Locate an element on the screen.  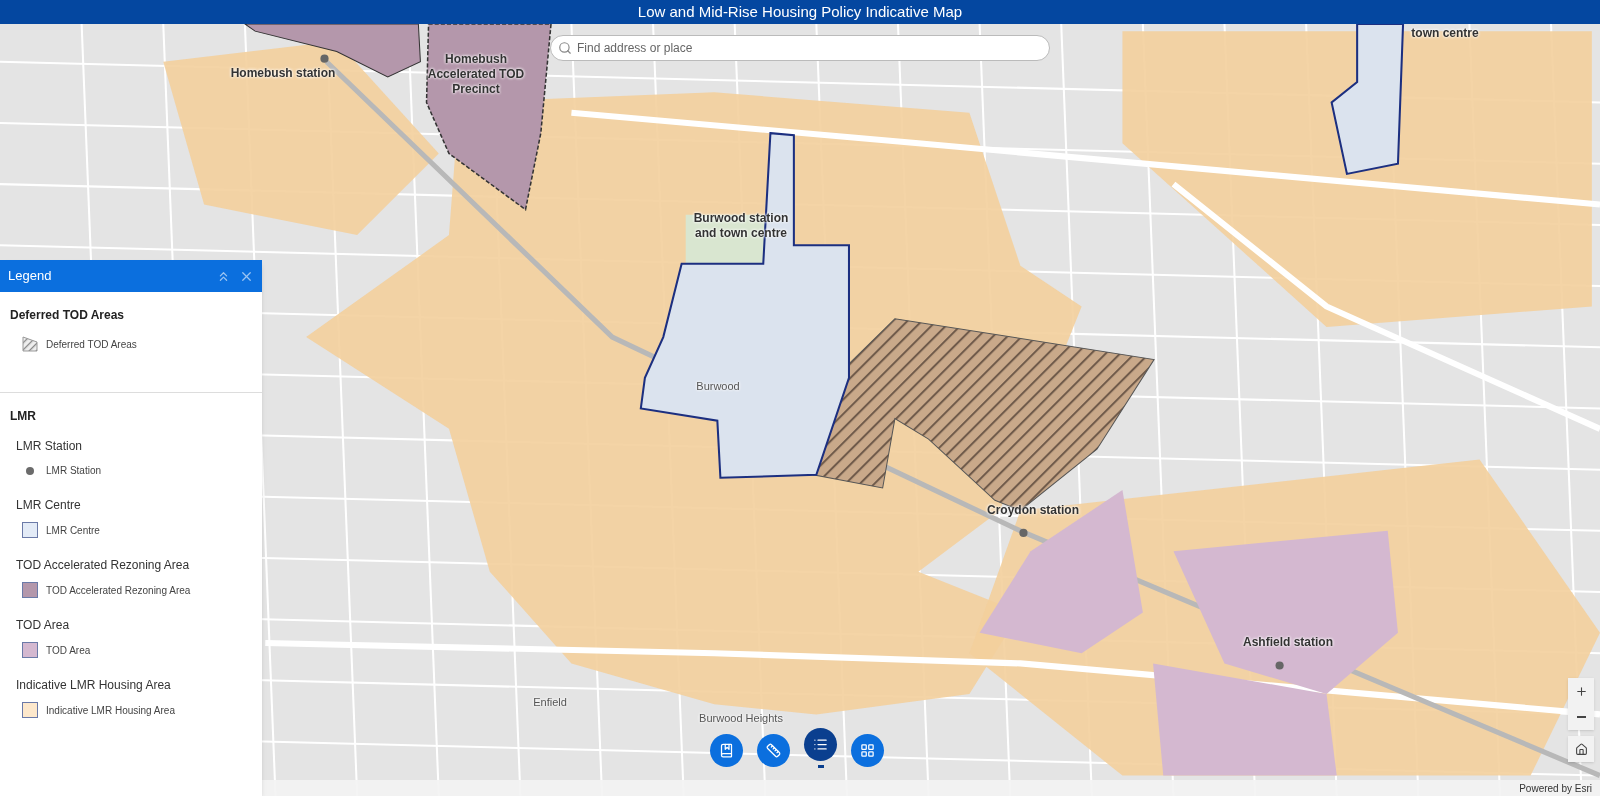
map-label: Burwood is located at coordinates (718, 387).